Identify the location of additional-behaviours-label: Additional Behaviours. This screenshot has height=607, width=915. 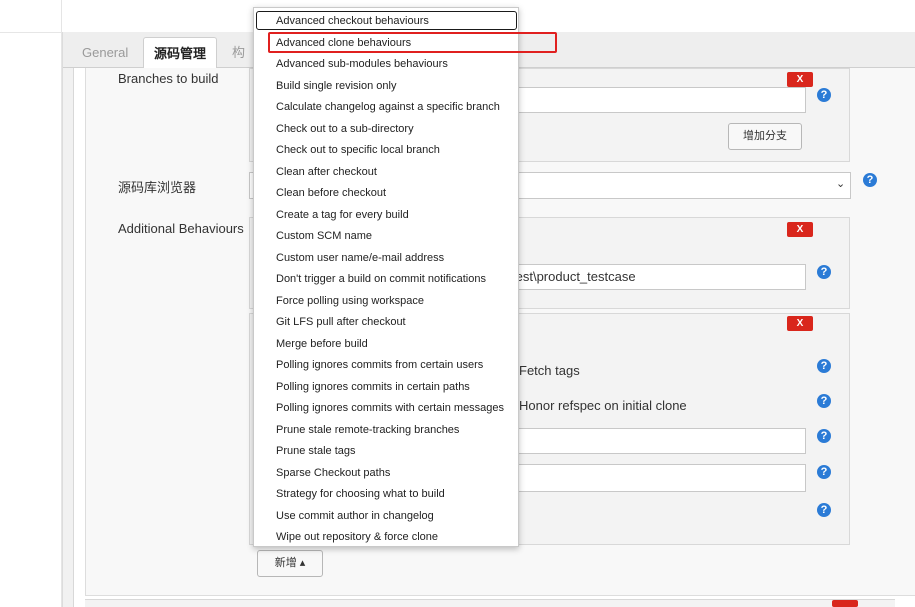
(181, 228).